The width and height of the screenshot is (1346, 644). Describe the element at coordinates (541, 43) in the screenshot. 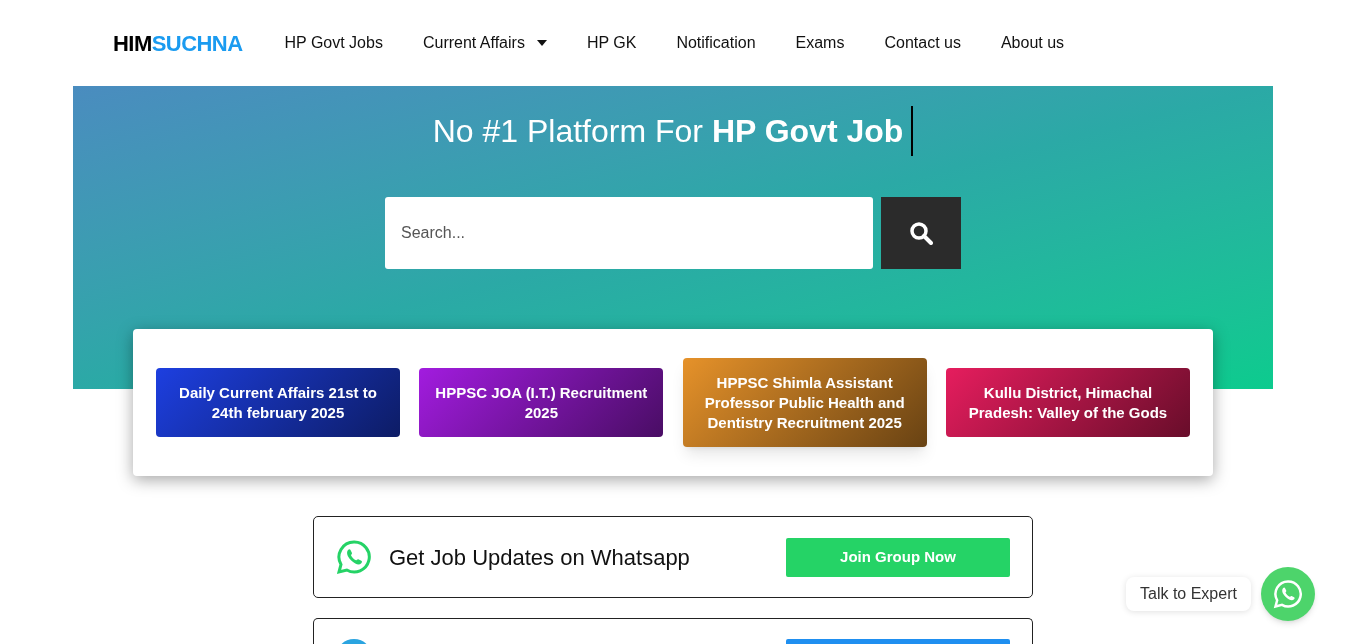

I see `caret-icon` at that location.